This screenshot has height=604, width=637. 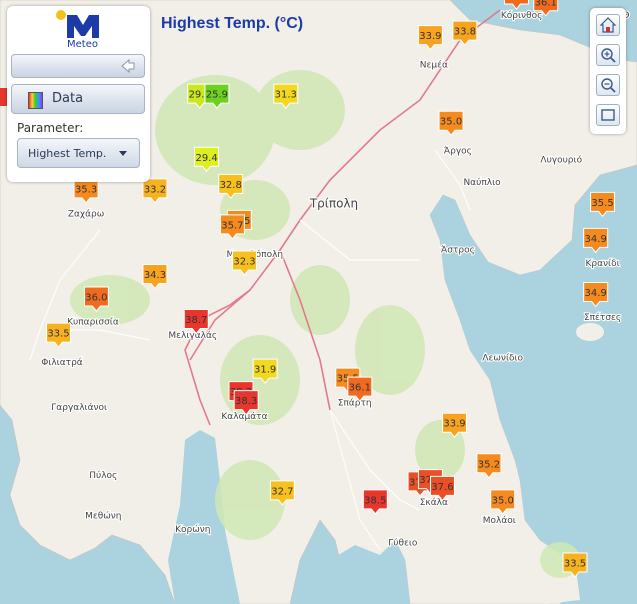 I want to click on zoom-out-button, so click(x=608, y=85).